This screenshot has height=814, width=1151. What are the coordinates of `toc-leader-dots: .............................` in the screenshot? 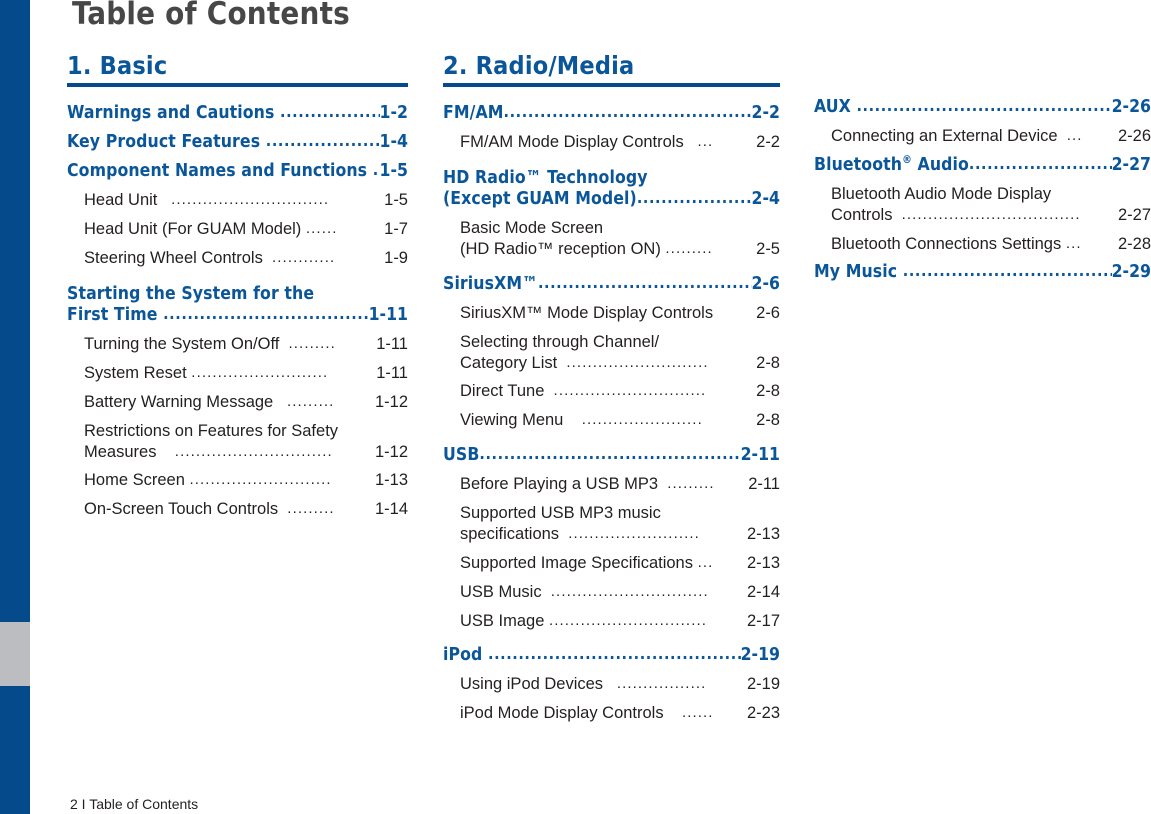 It's located at (630, 391).